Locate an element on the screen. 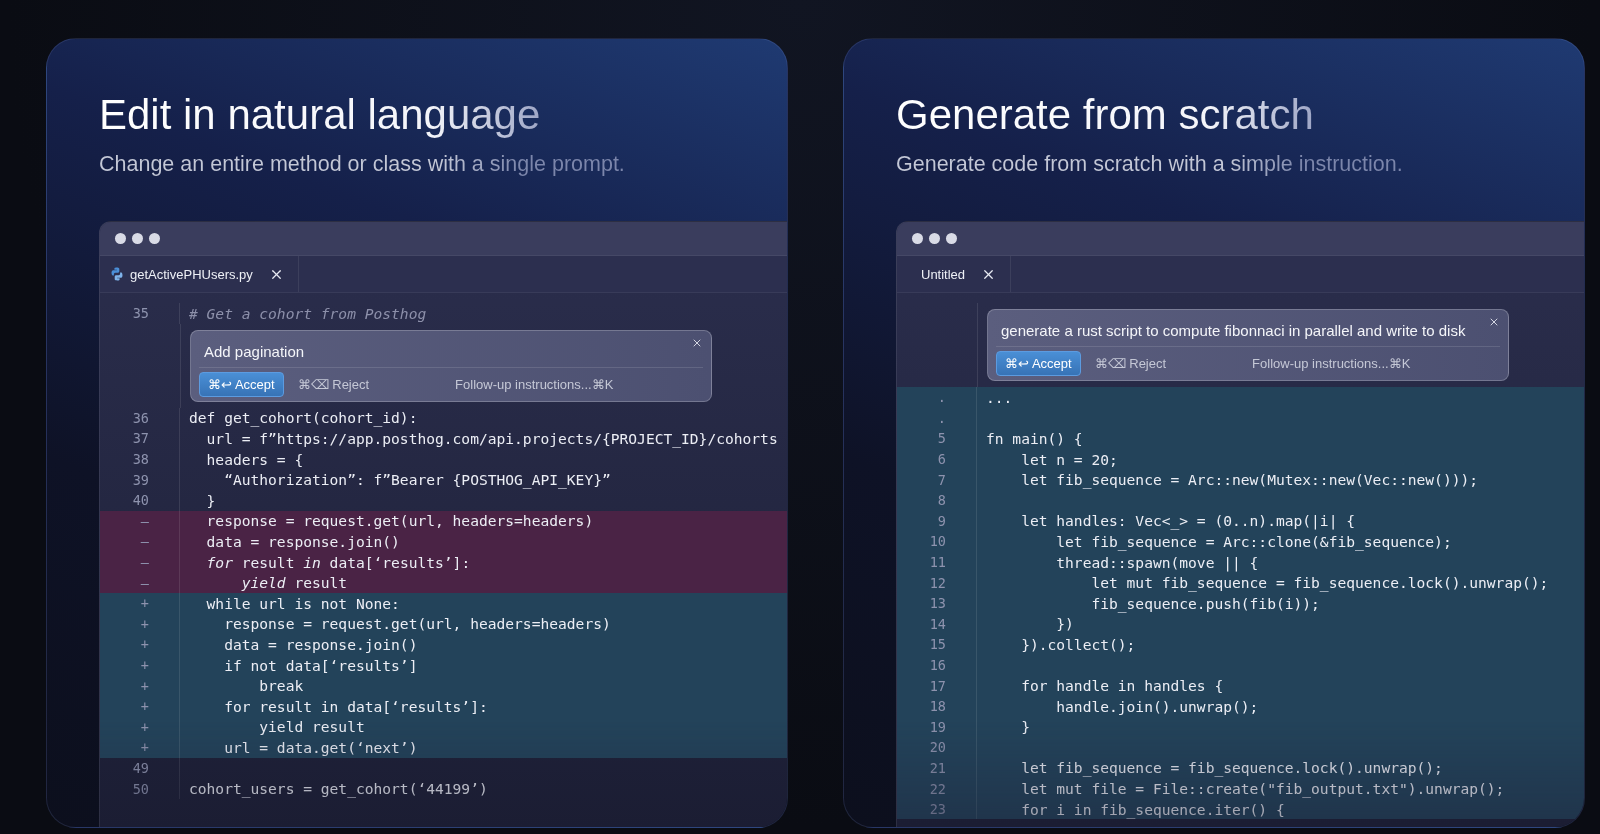 This screenshot has height=834, width=1600. line-number: 50 is located at coordinates (140, 788).